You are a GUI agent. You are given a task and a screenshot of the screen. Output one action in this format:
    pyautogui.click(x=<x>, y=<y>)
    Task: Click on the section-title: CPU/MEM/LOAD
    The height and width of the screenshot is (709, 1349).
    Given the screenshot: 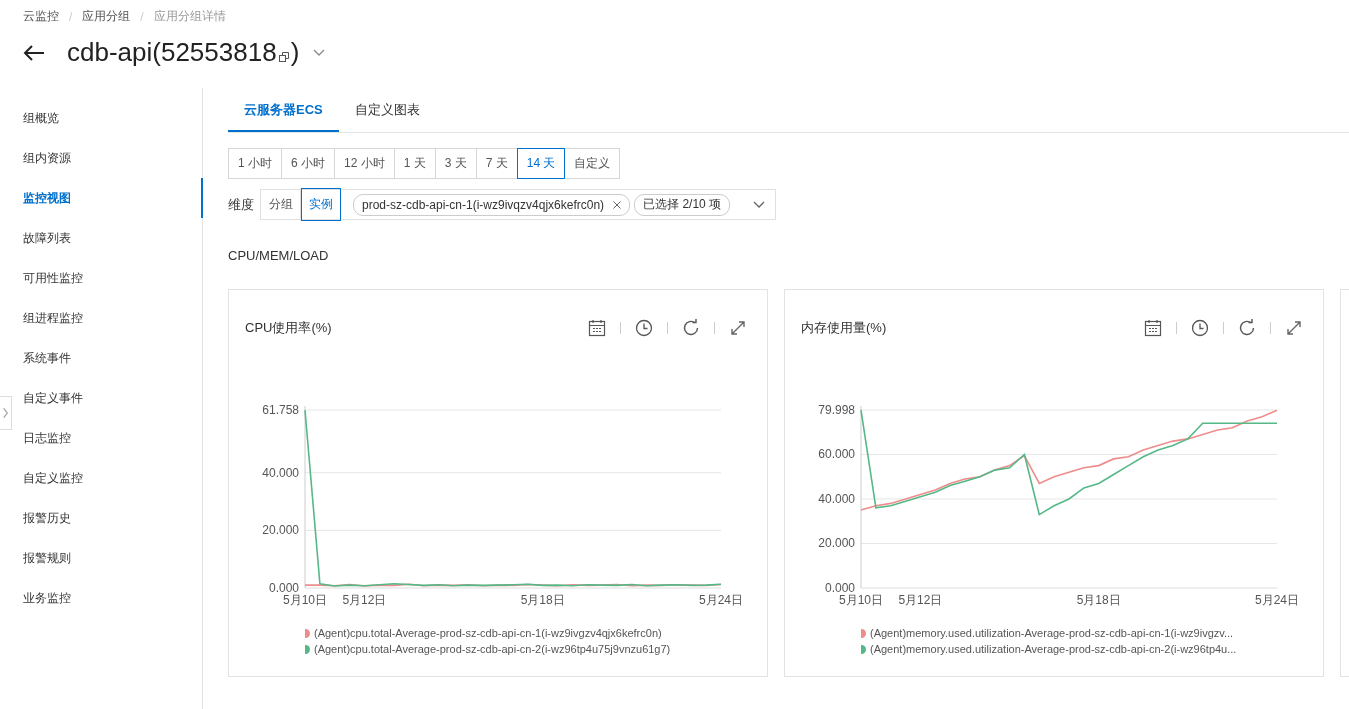 What is the action you would take?
    pyautogui.click(x=279, y=255)
    